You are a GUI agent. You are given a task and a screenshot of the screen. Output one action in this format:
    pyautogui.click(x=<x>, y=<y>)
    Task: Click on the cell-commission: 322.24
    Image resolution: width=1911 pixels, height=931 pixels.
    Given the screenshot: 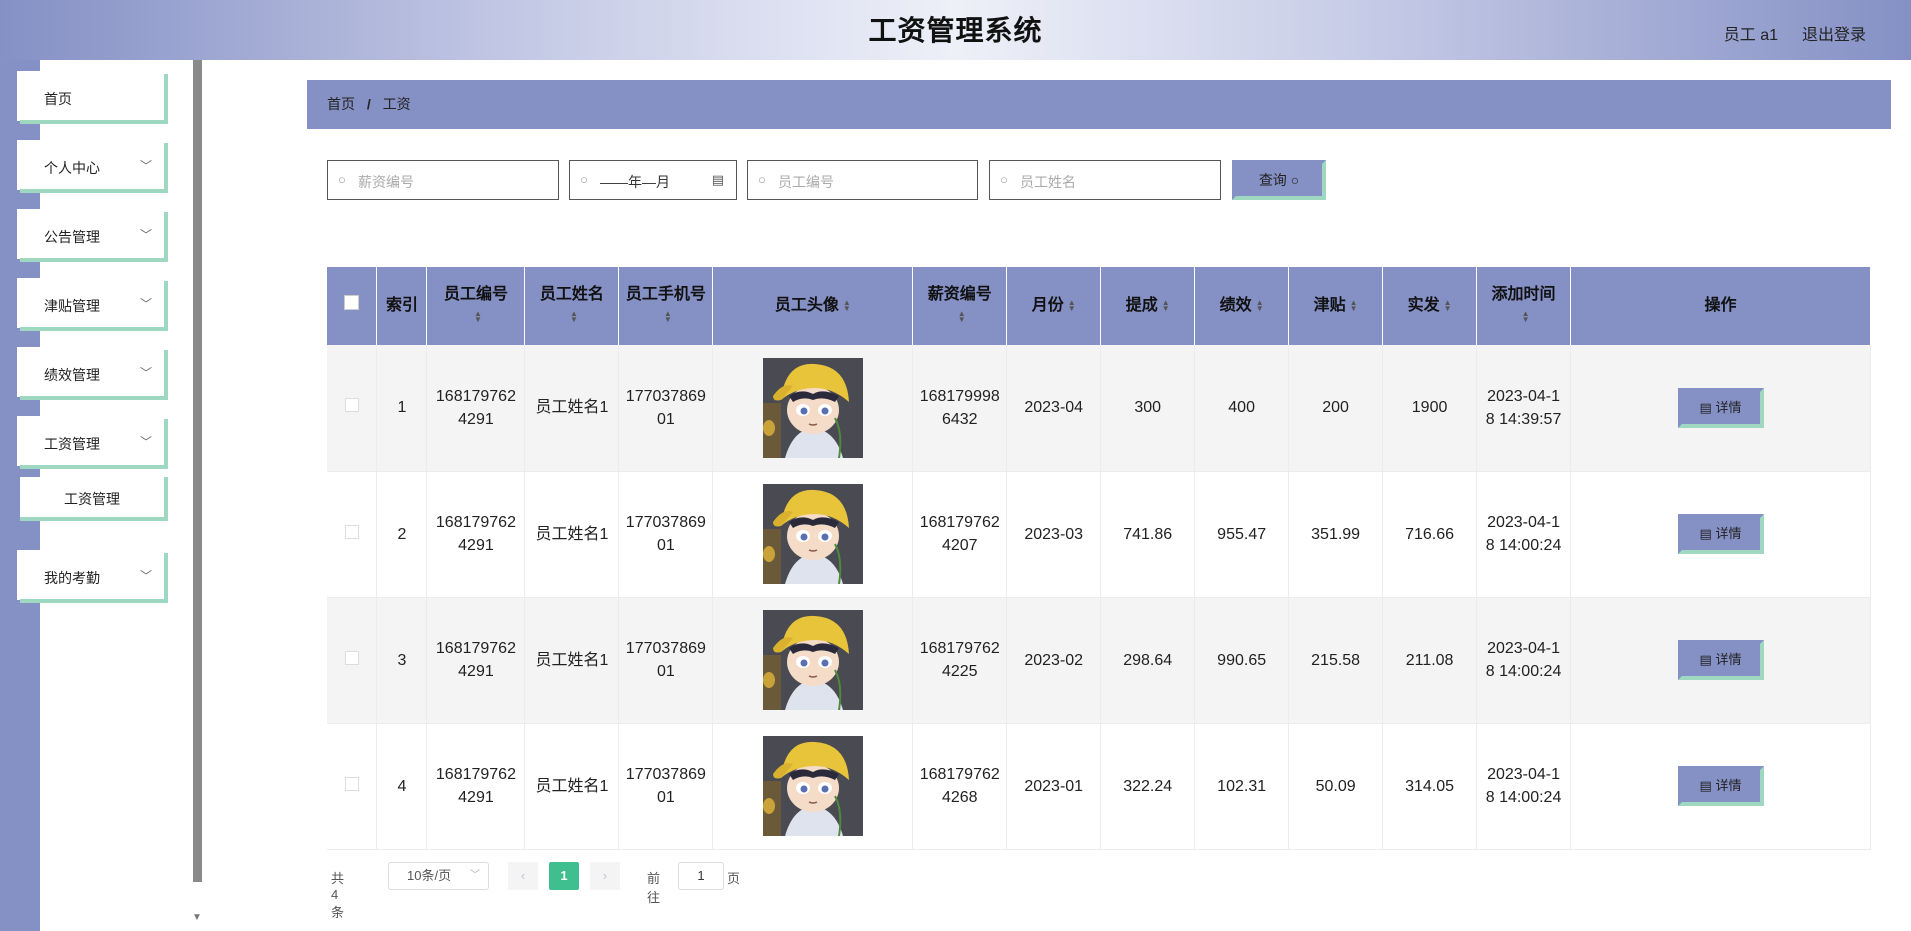 What is the action you would take?
    pyautogui.click(x=1148, y=786)
    